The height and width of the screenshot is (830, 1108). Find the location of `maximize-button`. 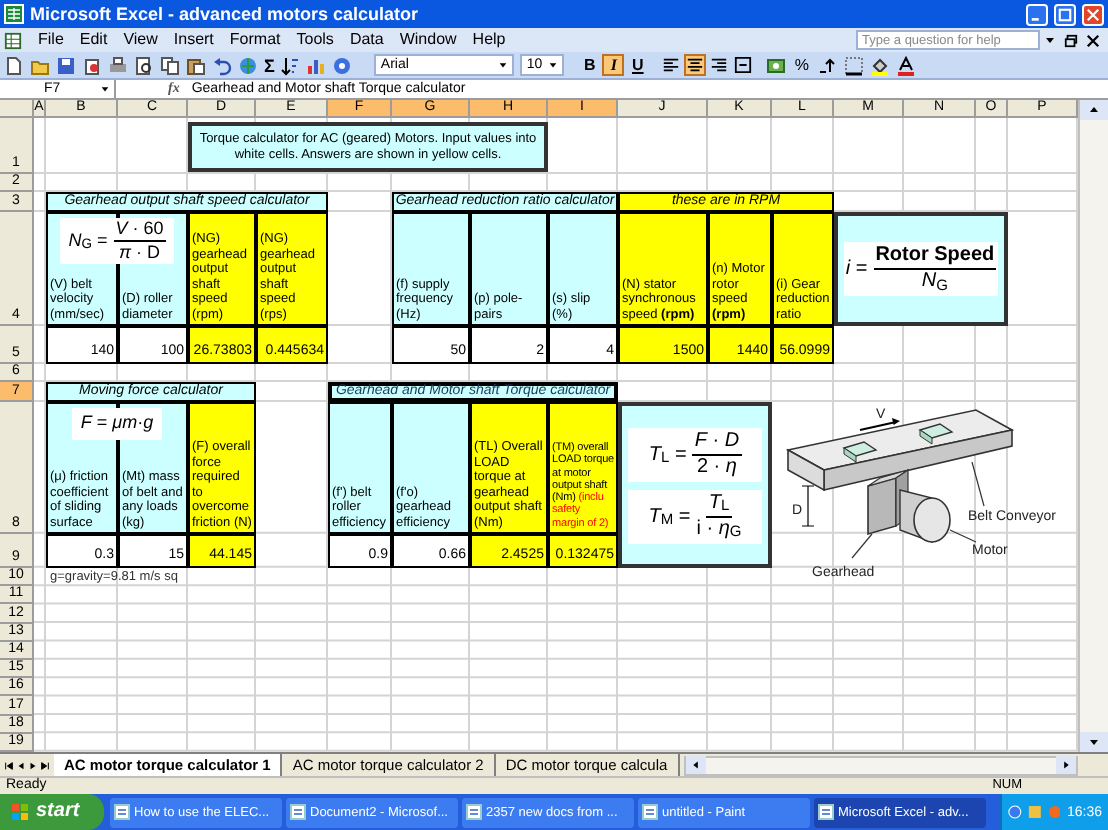

maximize-button is located at coordinates (1065, 14).